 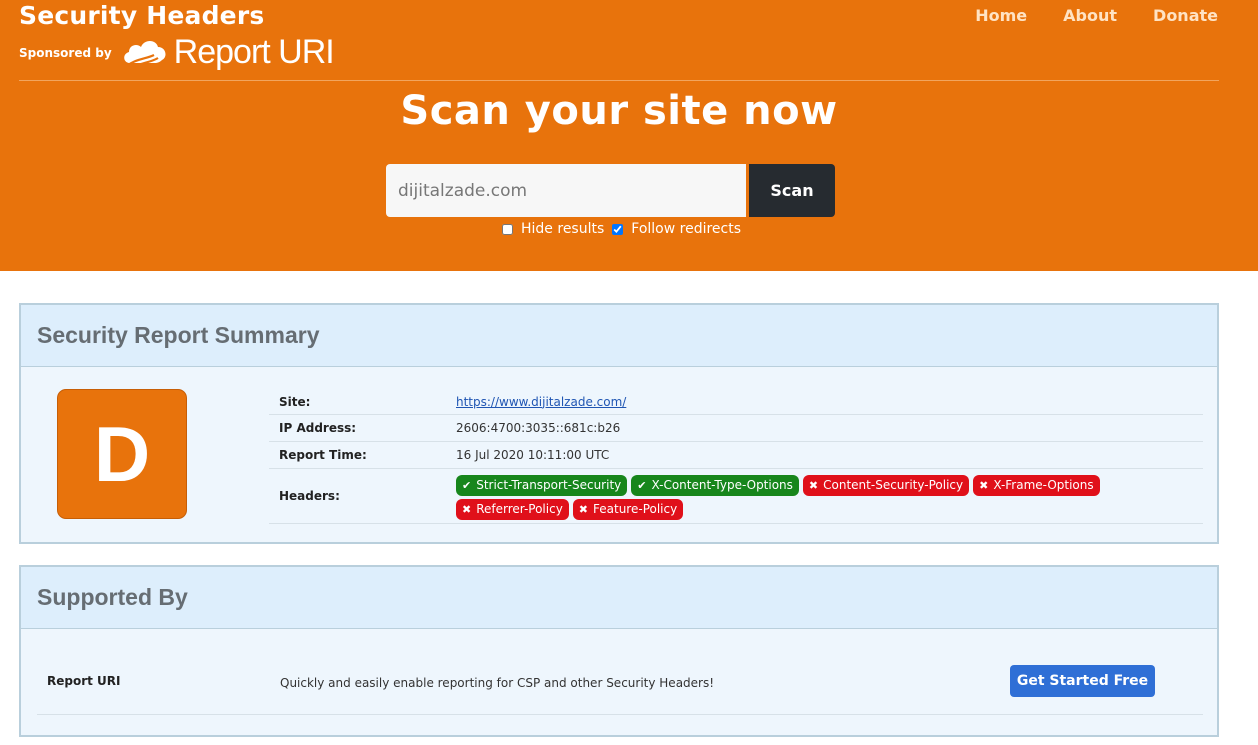 What do you see at coordinates (507, 229) in the screenshot?
I see `hide-results-checkbox` at bounding box center [507, 229].